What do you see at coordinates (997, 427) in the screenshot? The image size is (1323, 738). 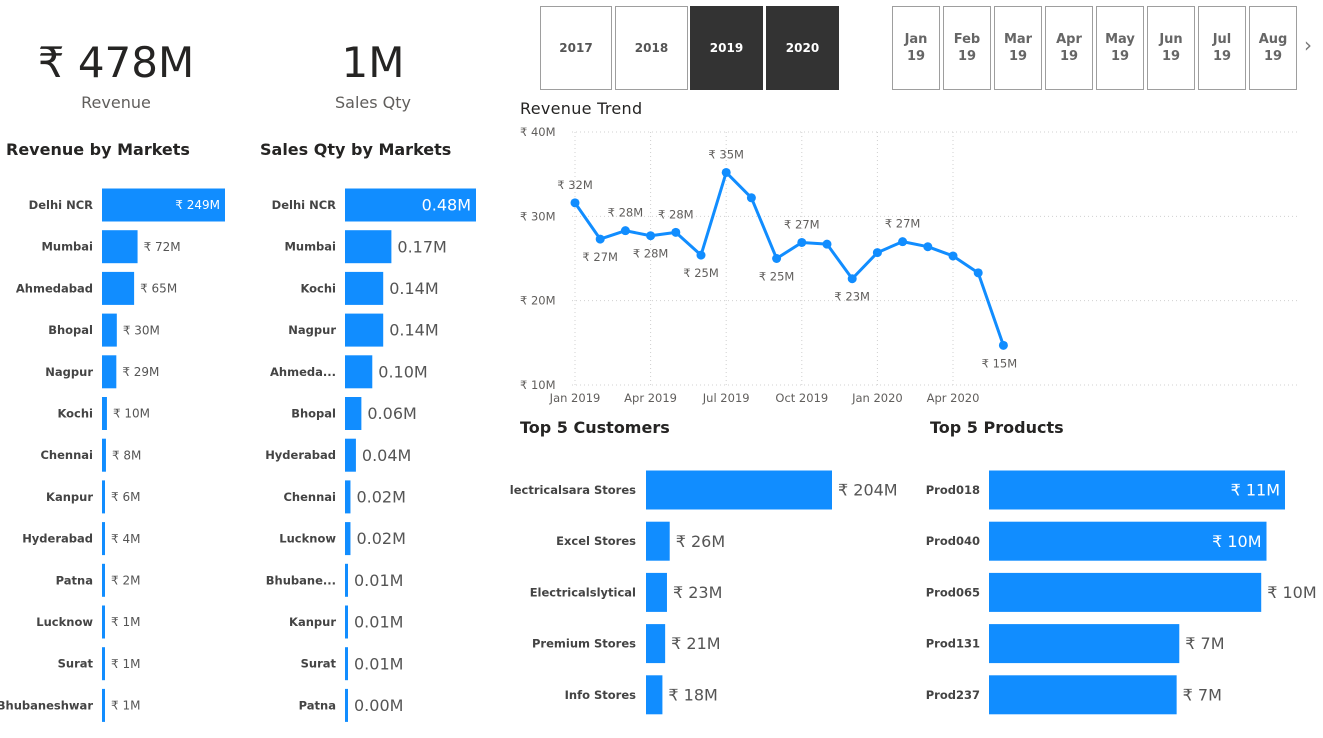 I see `top-products-title: Top 5 Products` at bounding box center [997, 427].